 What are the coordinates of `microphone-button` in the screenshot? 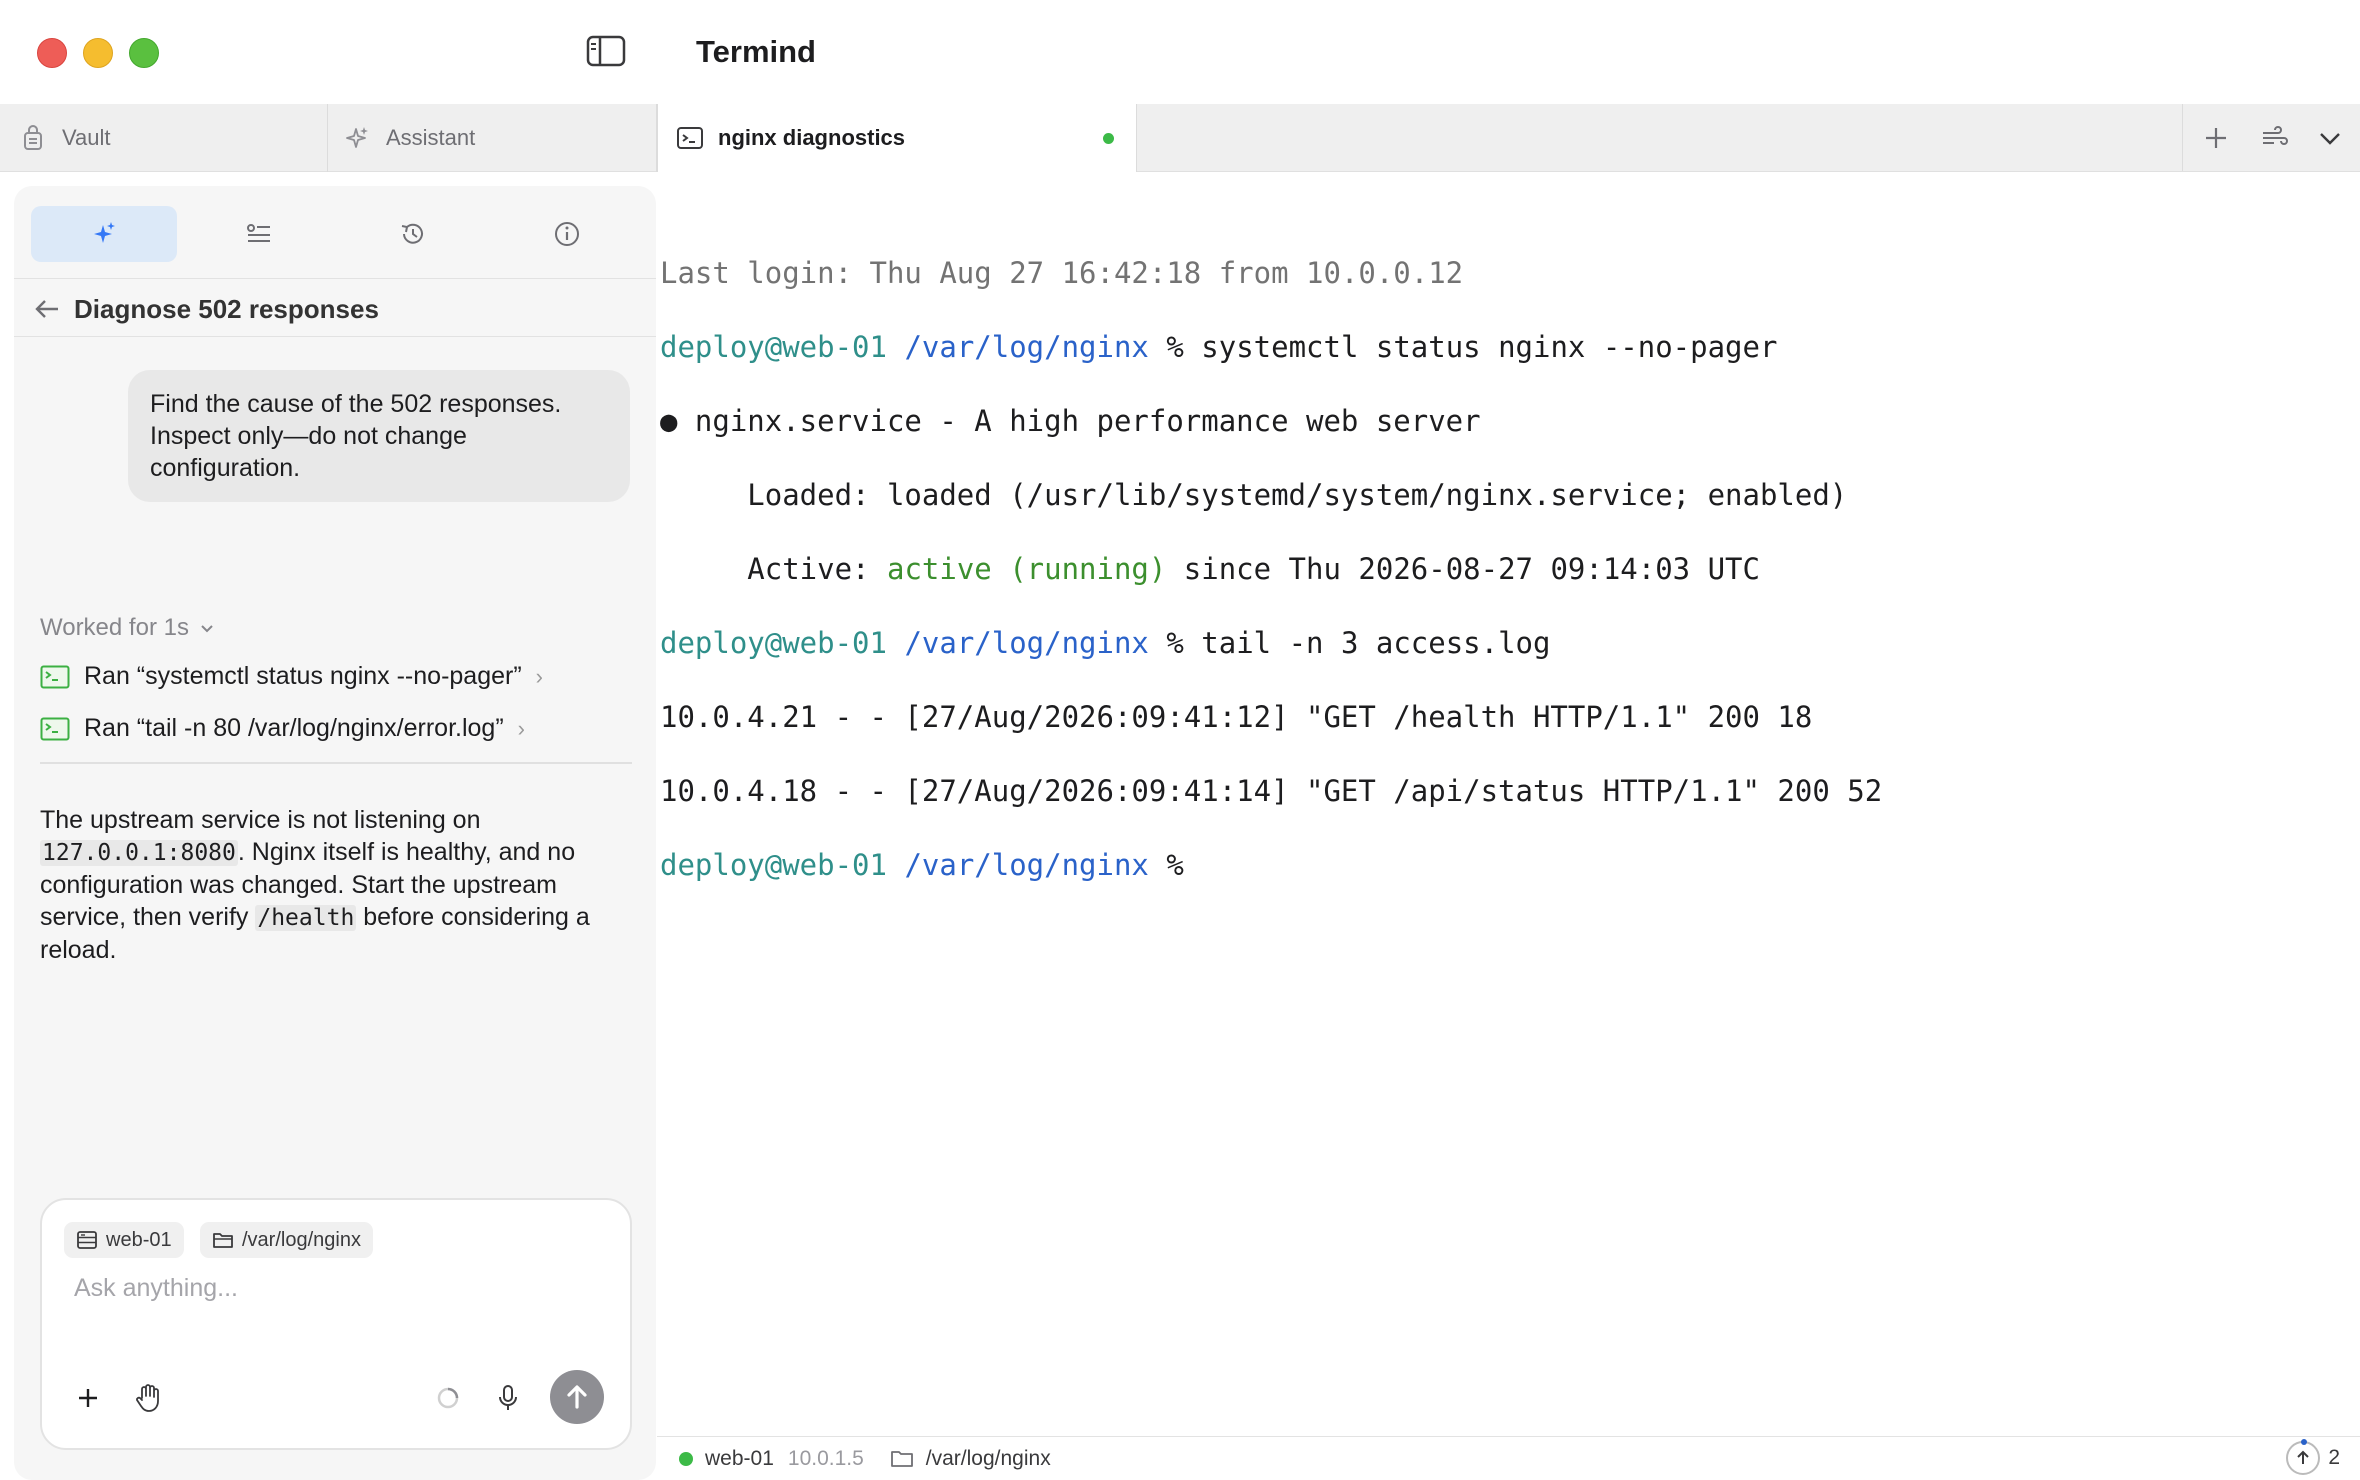 It's located at (508, 1398).